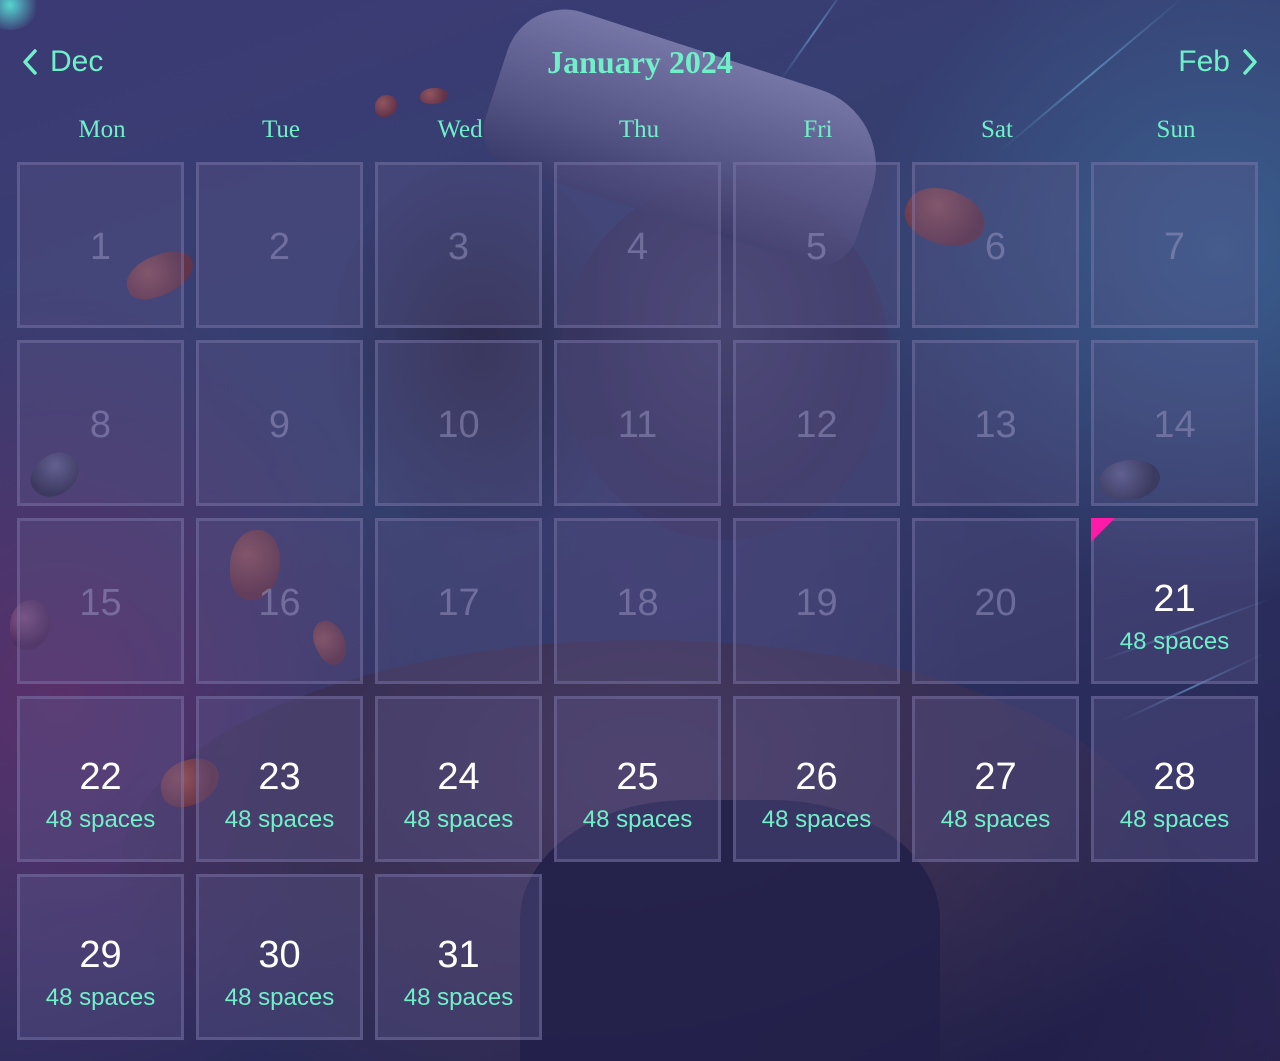 The height and width of the screenshot is (1061, 1280). I want to click on day-cell-past: 4, so click(637, 245).